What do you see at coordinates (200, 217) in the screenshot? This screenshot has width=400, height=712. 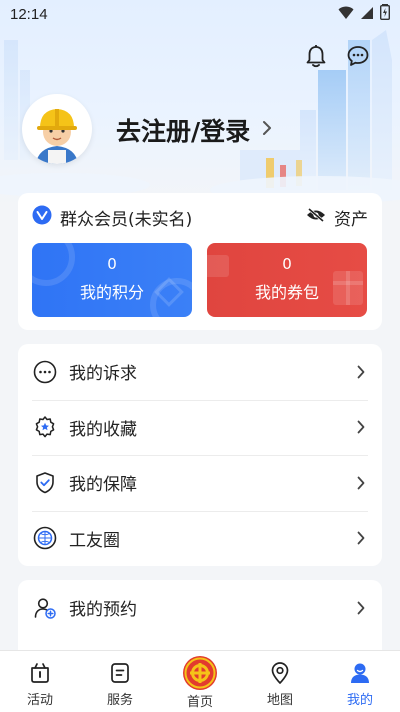 I see `member-row: 群众会员(未实名) 资产` at bounding box center [200, 217].